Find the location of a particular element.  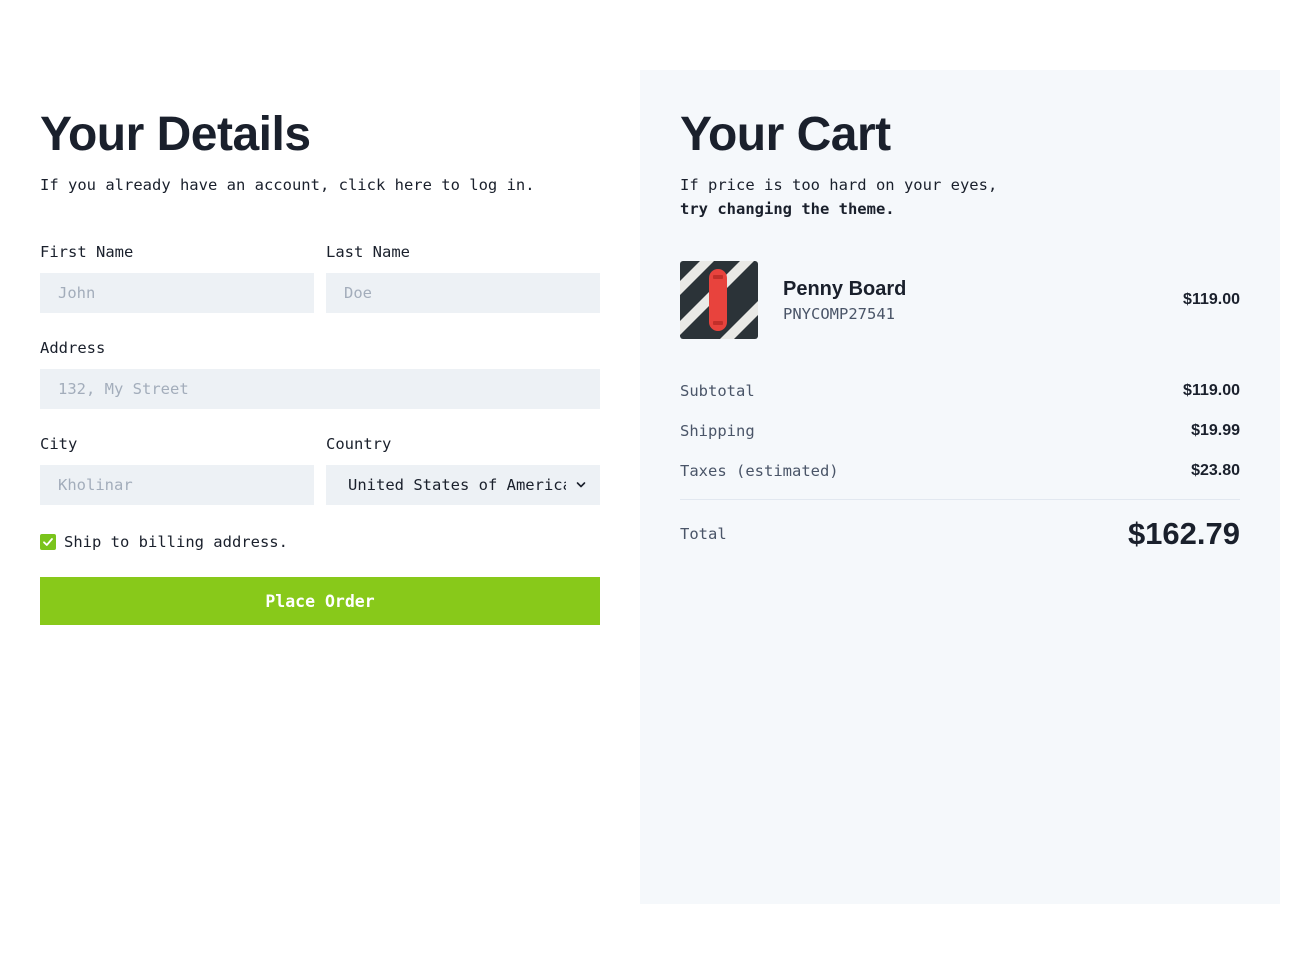

theme-hint-line2: try changing the theme. is located at coordinates (787, 209).